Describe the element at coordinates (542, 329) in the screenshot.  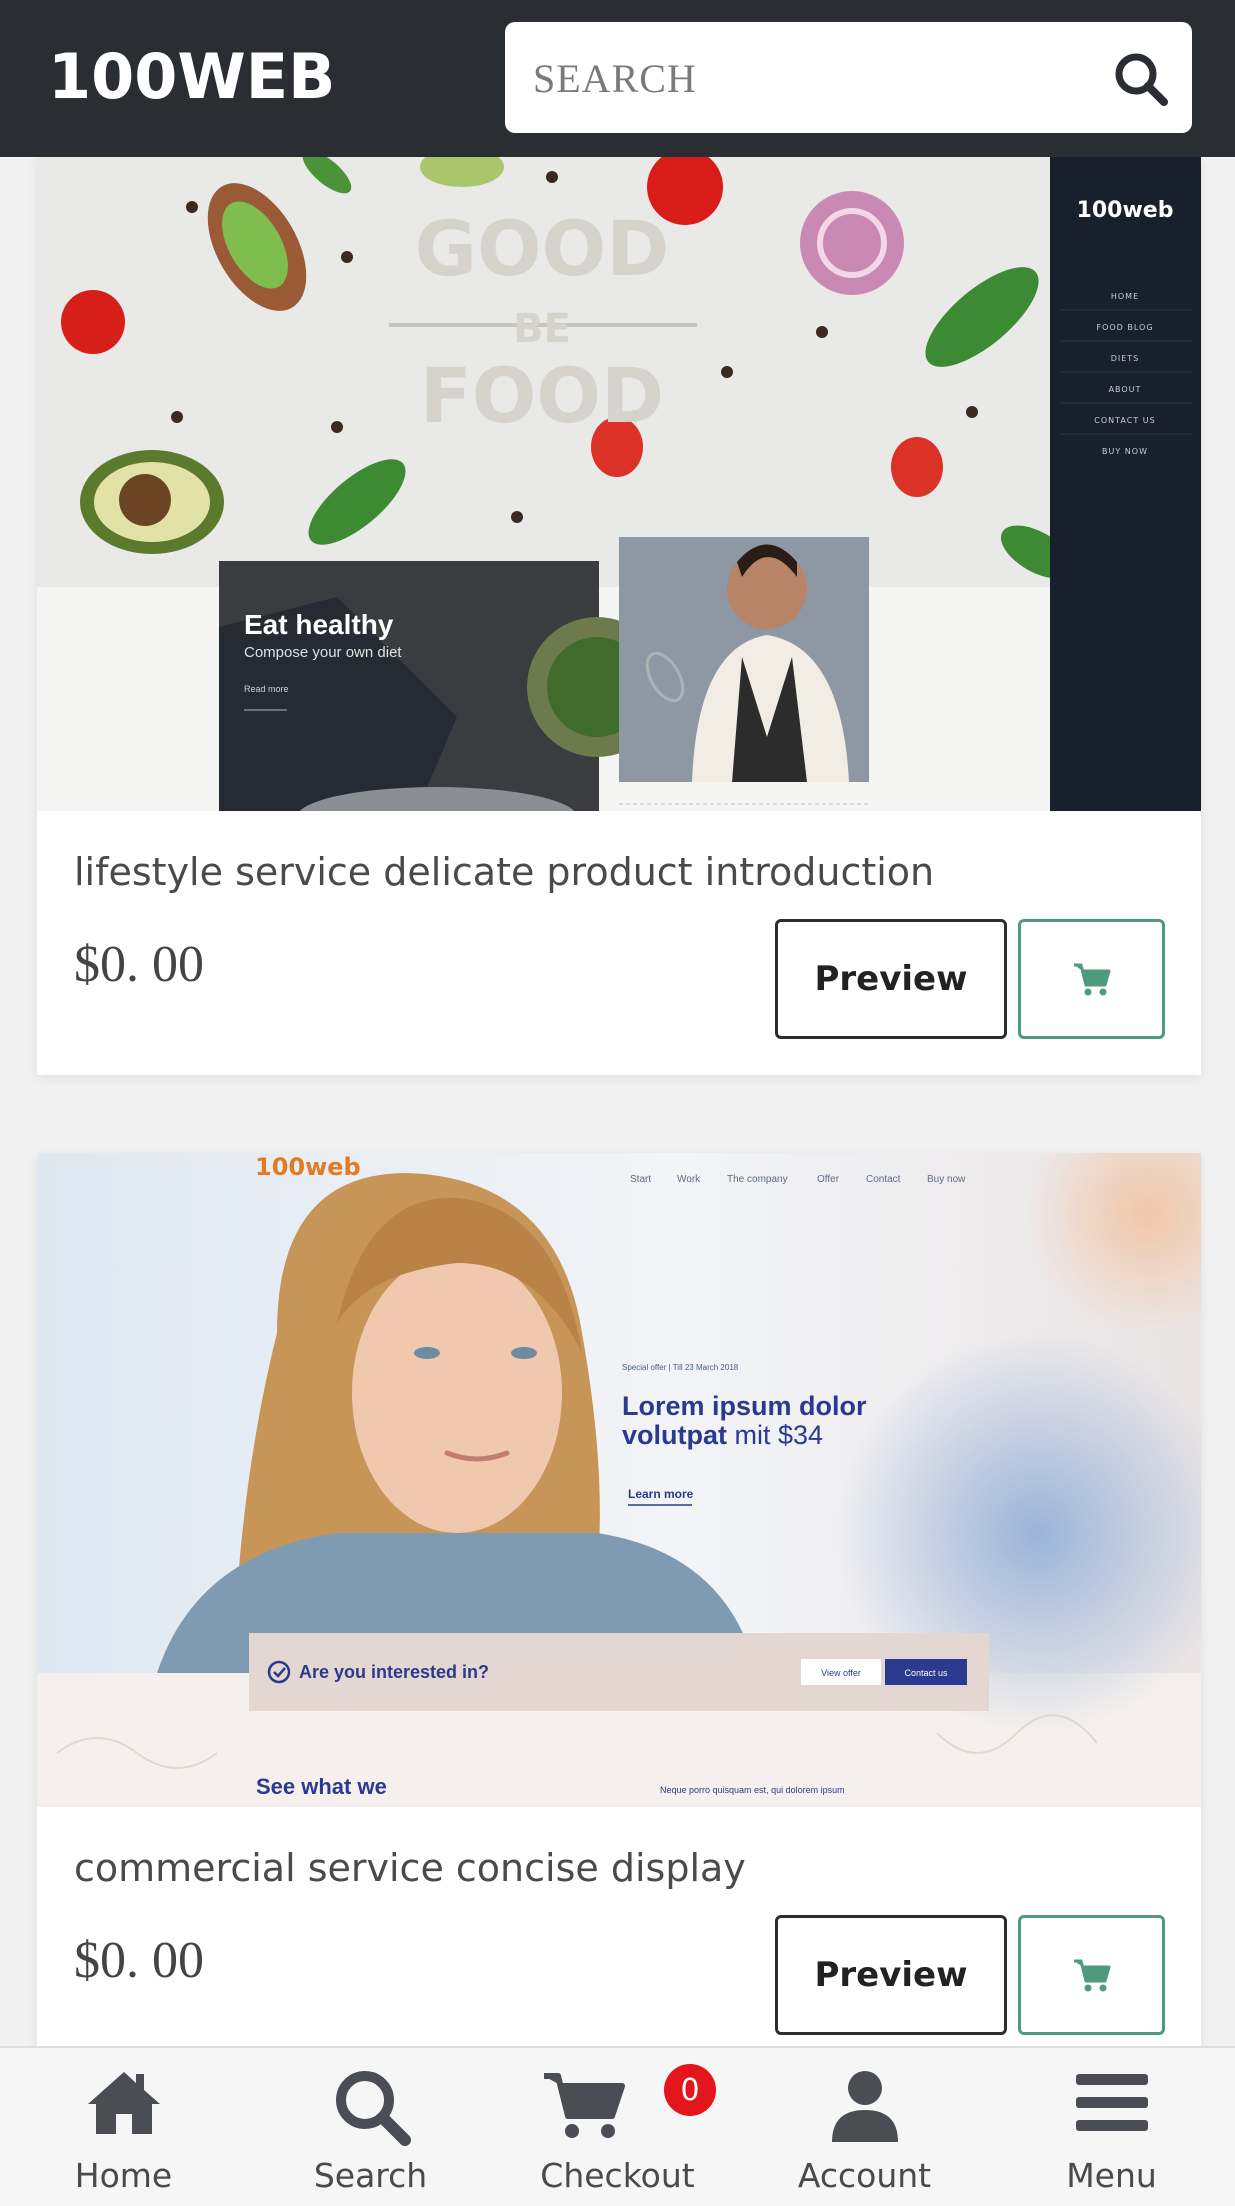
I see `thumb-headline-mid: BE` at that location.